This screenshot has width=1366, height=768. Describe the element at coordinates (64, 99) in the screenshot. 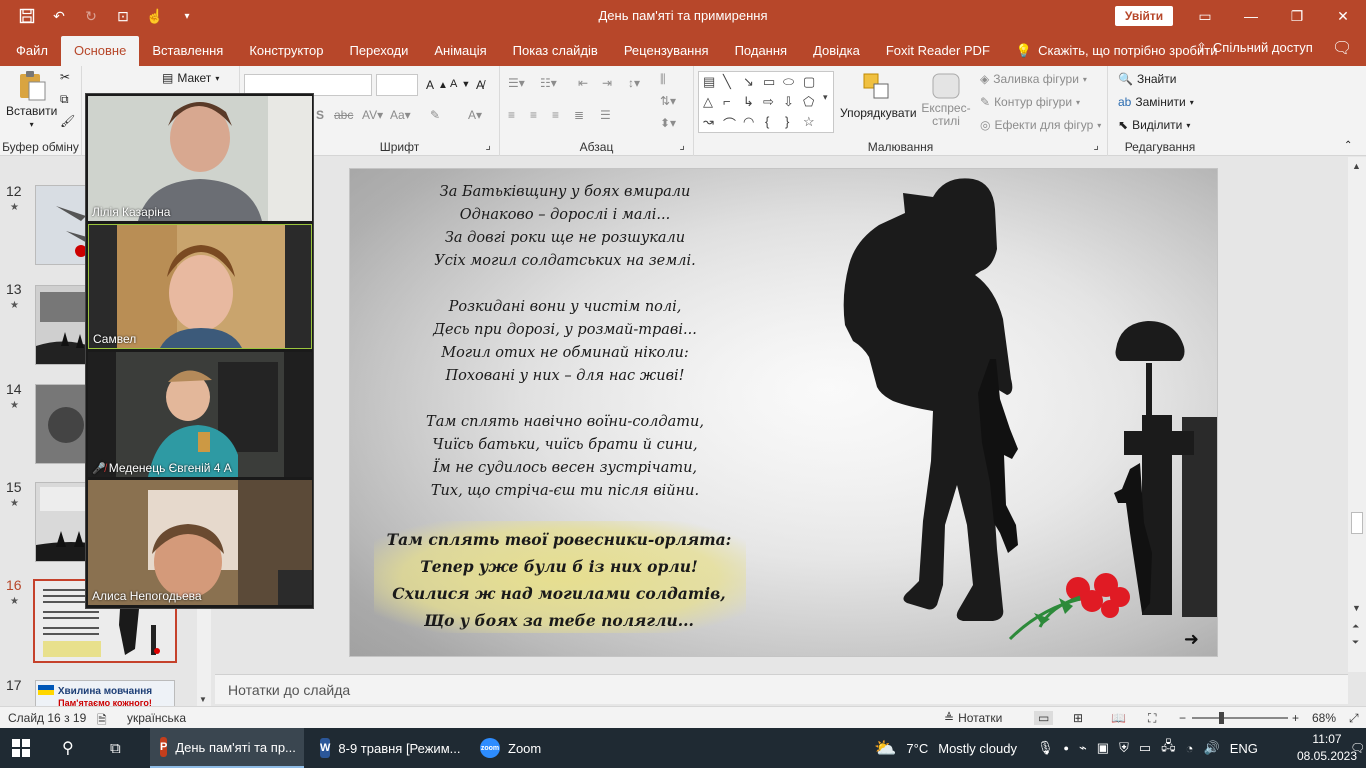

I see `copy-icon: ⧉` at that location.